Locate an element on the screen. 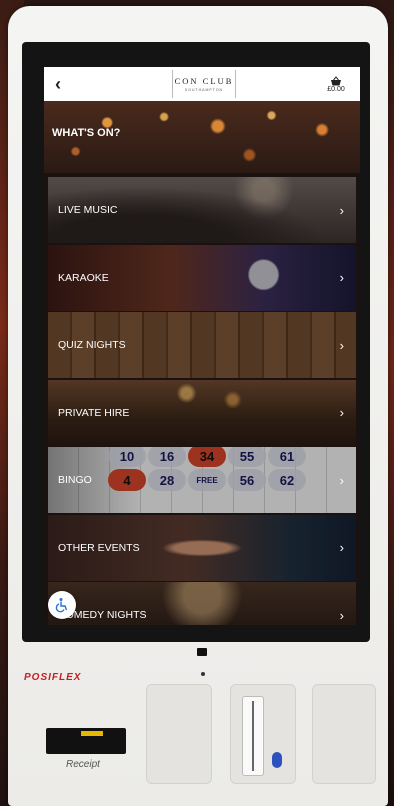 This screenshot has width=394, height=806. event-label: LIVE MUSIC is located at coordinates (88, 210).